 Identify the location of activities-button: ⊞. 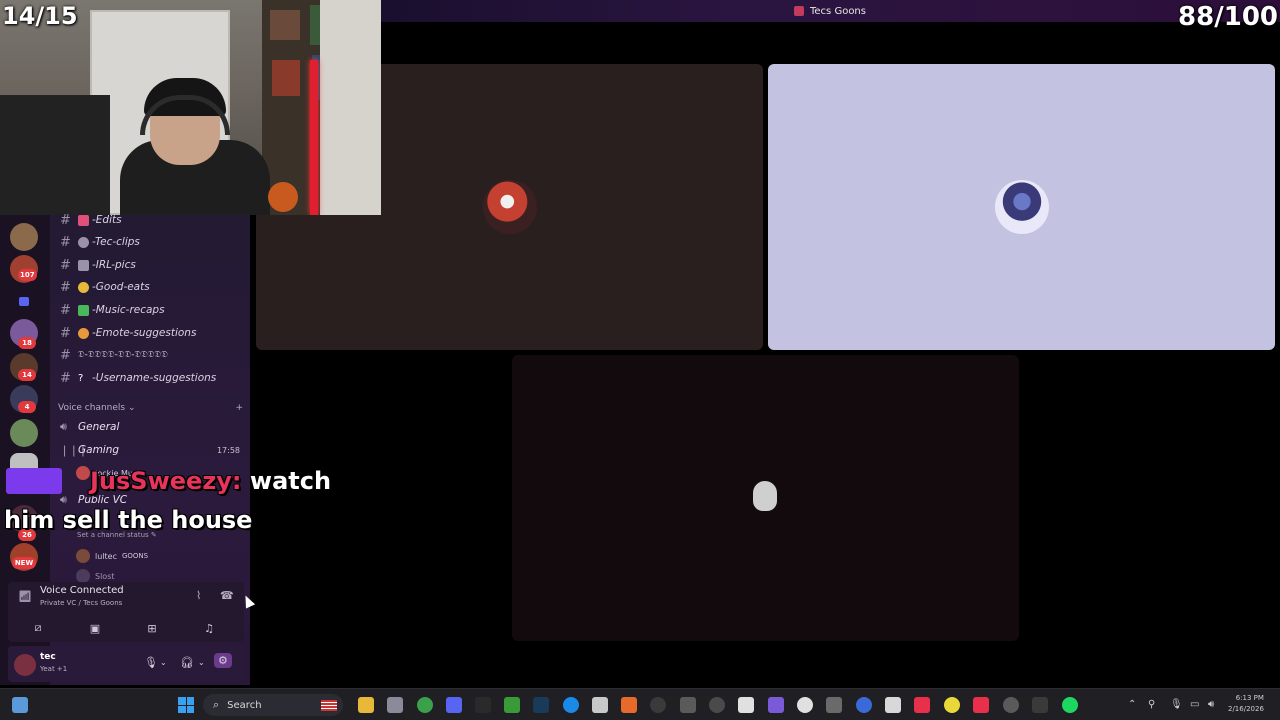
(152, 628).